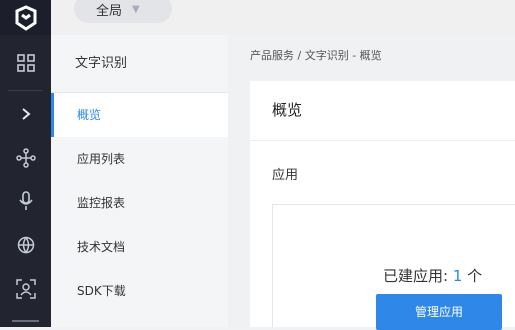 This screenshot has height=330, width=515. What do you see at coordinates (25, 289) in the screenshot?
I see `face-scan-icon` at bounding box center [25, 289].